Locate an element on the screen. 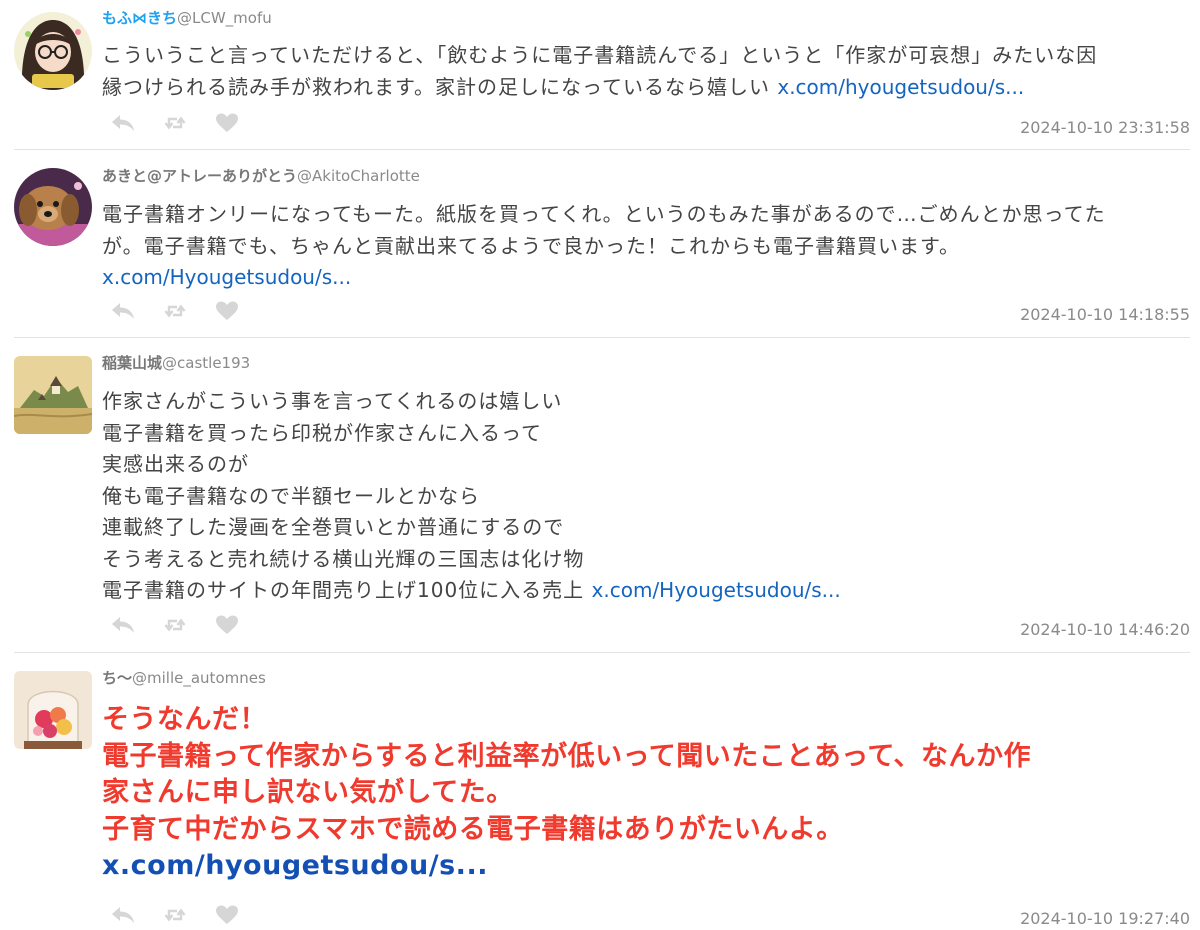 This screenshot has height=930, width=1200. tweet-timestamp: 2024-10-10 14:46:20 is located at coordinates (1105, 629).